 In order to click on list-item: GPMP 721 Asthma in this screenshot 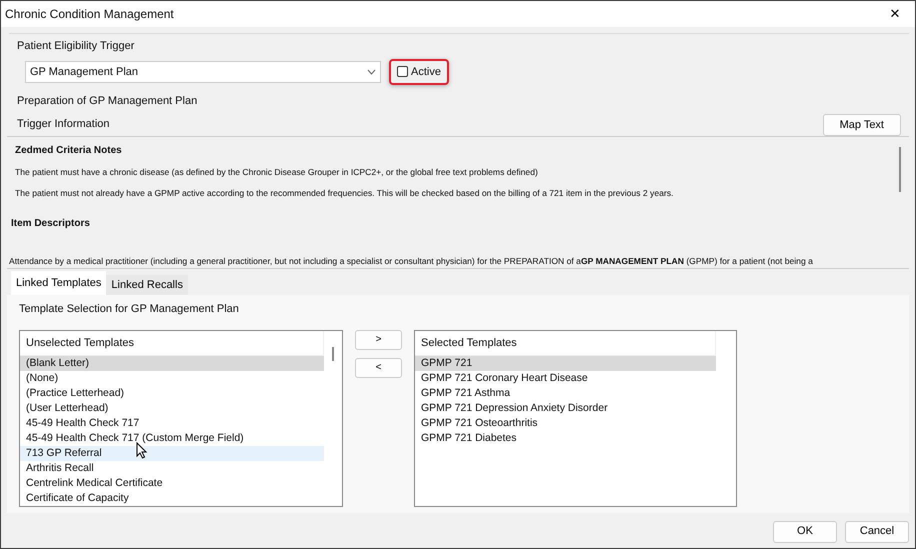, I will do `click(565, 394)`.